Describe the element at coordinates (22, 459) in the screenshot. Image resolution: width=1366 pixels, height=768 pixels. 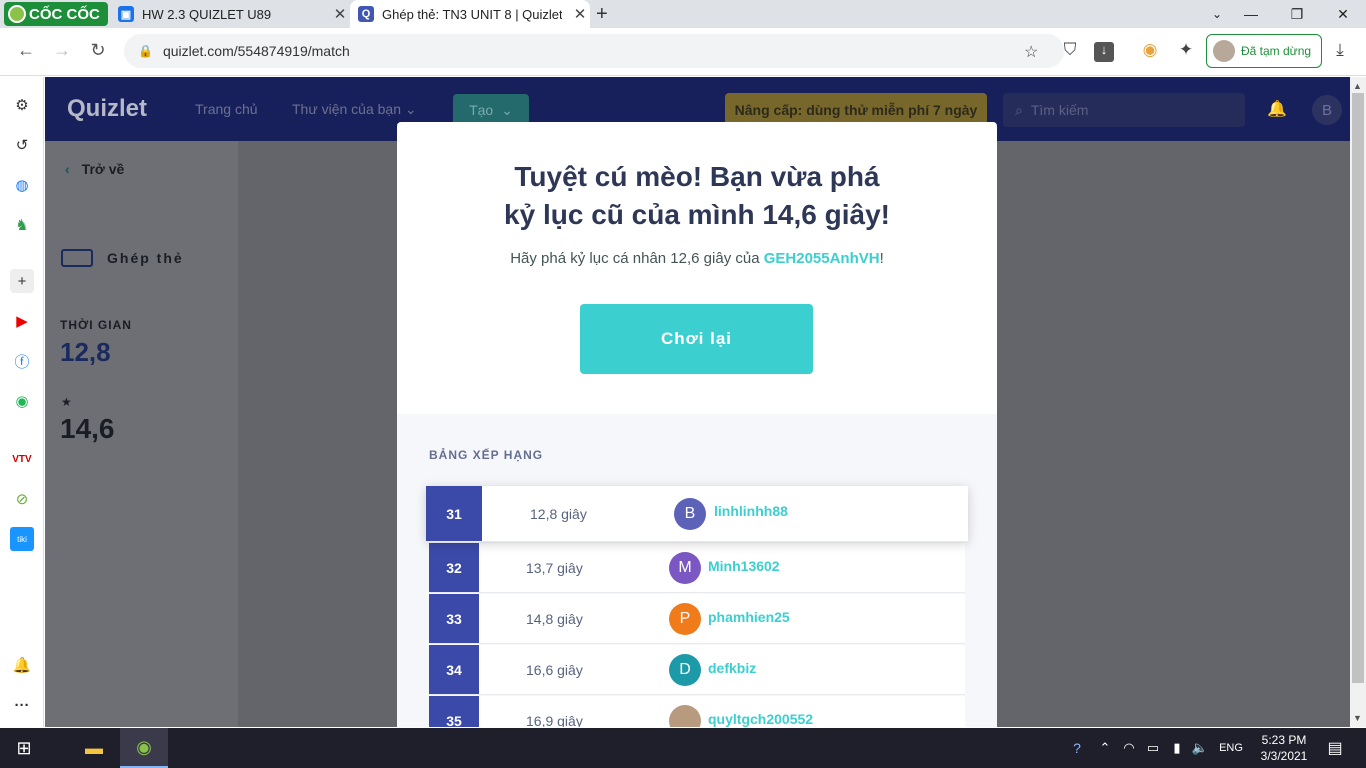
I see `vtv-go-icon: VTV` at that location.